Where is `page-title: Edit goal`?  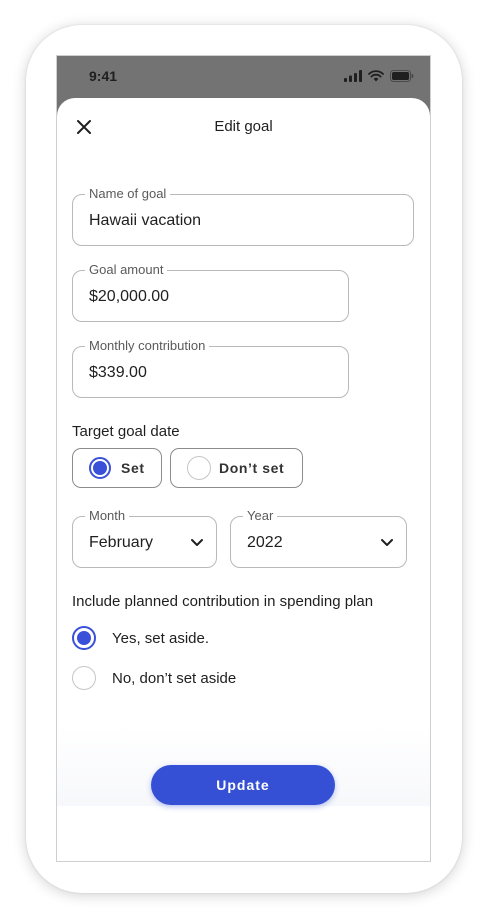 page-title: Edit goal is located at coordinates (243, 126).